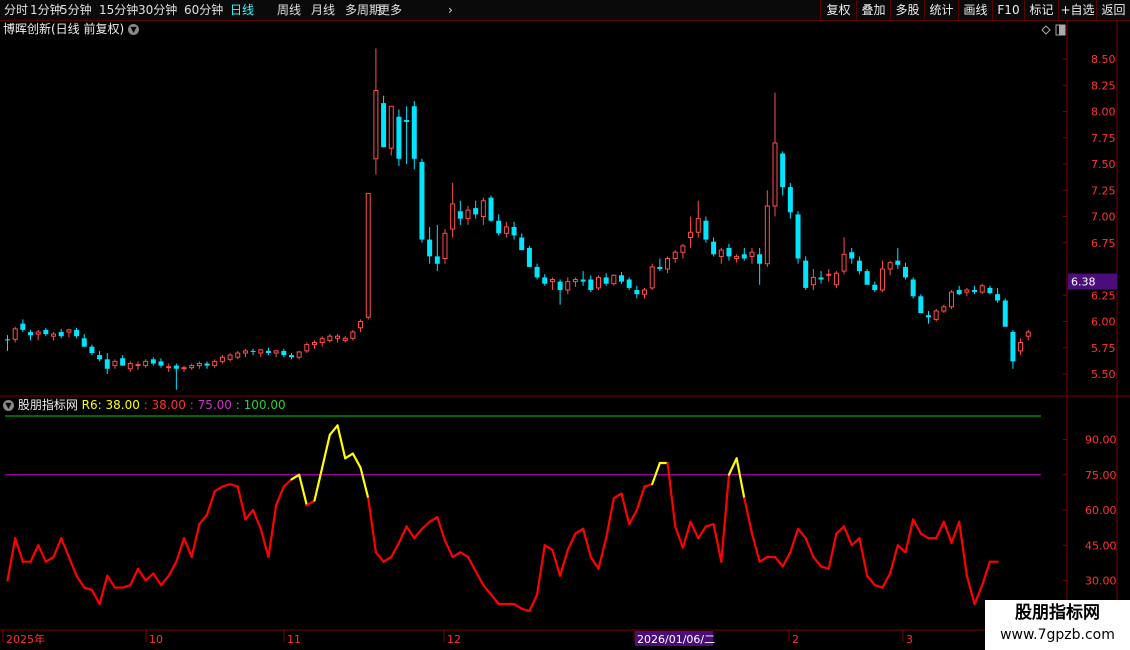 The width and height of the screenshot is (1130, 650). I want to click on diamond-icon, so click(1046, 30).